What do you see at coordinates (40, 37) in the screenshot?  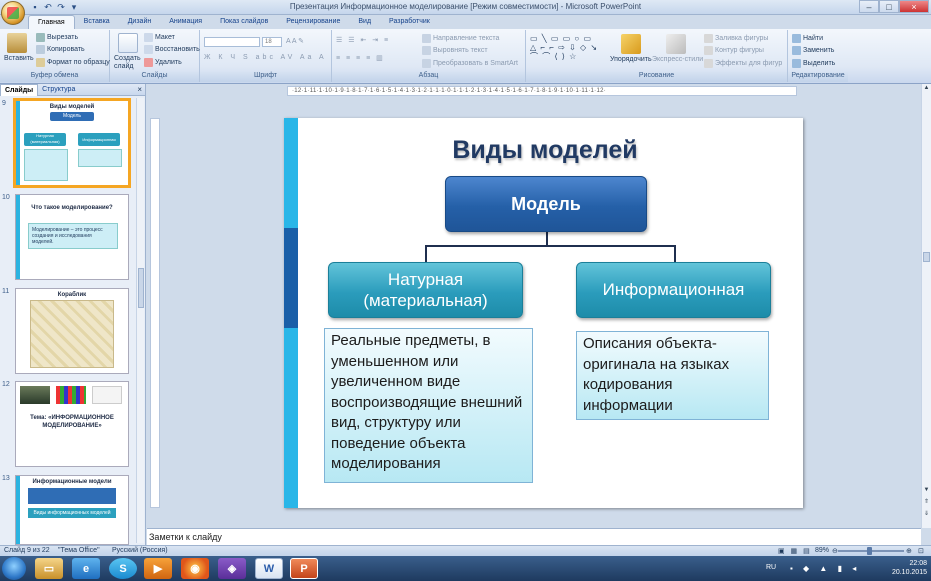 I see `scissors-icon` at bounding box center [40, 37].